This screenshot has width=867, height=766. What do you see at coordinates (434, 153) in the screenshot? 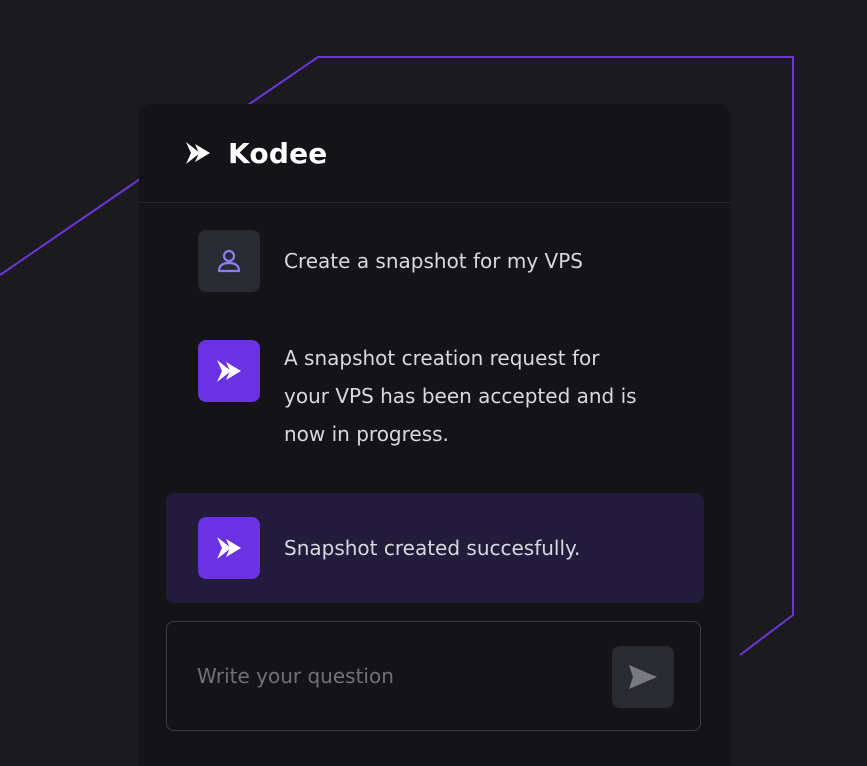
I see `chat-header: Kodee` at bounding box center [434, 153].